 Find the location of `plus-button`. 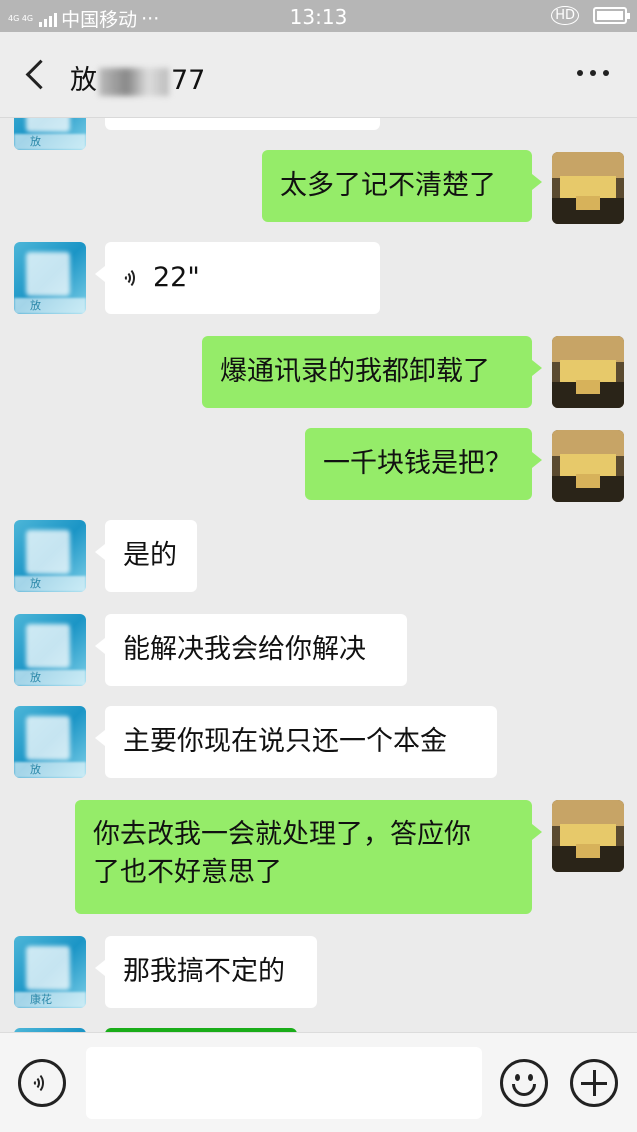

plus-button is located at coordinates (594, 1083).